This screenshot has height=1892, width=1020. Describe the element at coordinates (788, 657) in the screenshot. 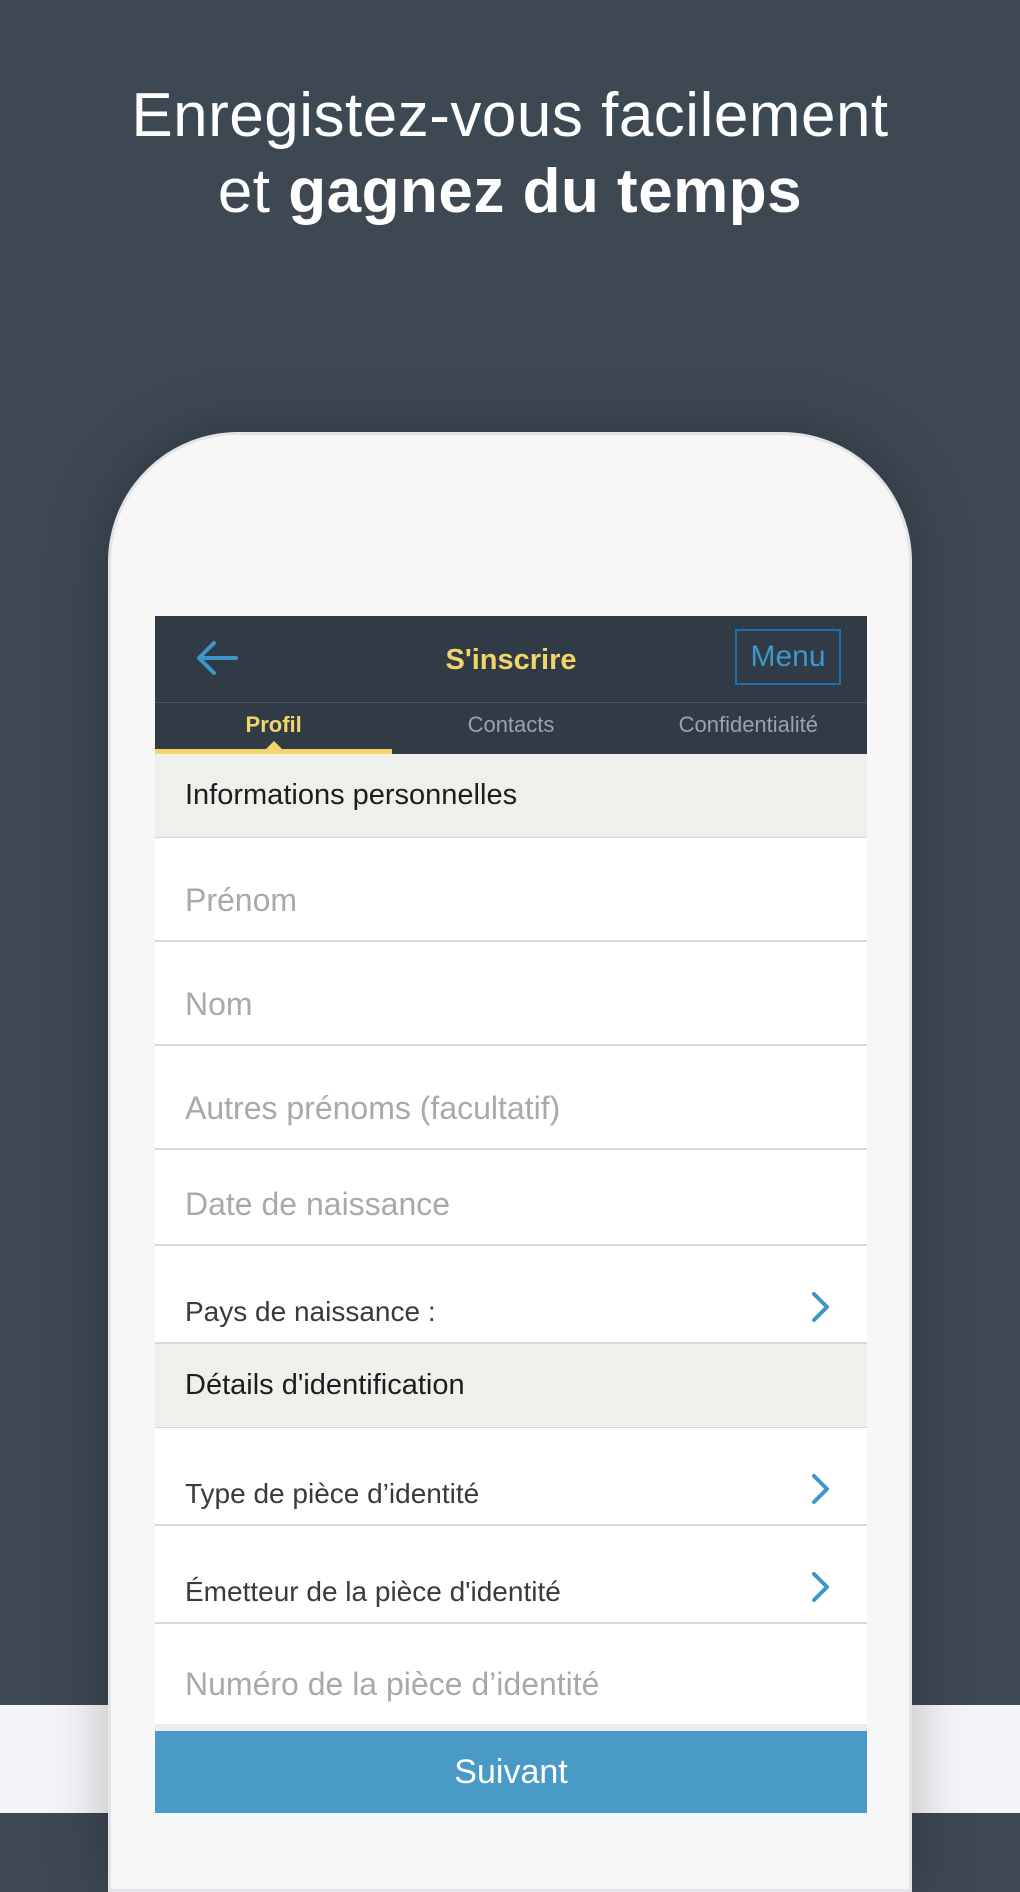

I see `menu-button: Menu` at that location.